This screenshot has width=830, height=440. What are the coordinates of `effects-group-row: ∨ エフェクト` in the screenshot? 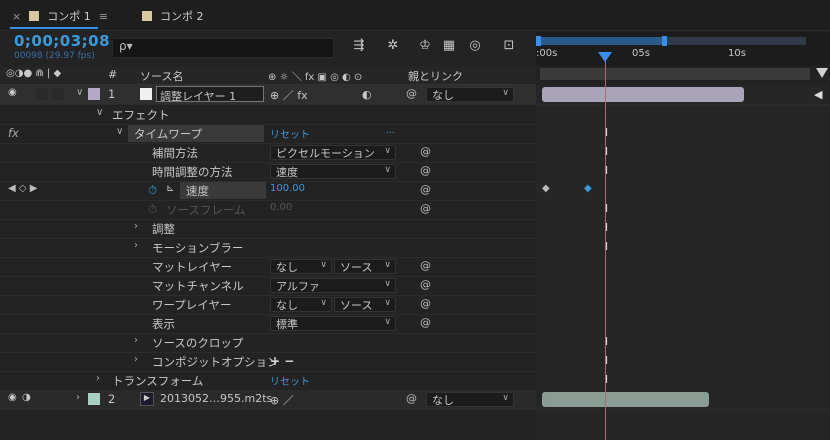 It's located at (268, 115).